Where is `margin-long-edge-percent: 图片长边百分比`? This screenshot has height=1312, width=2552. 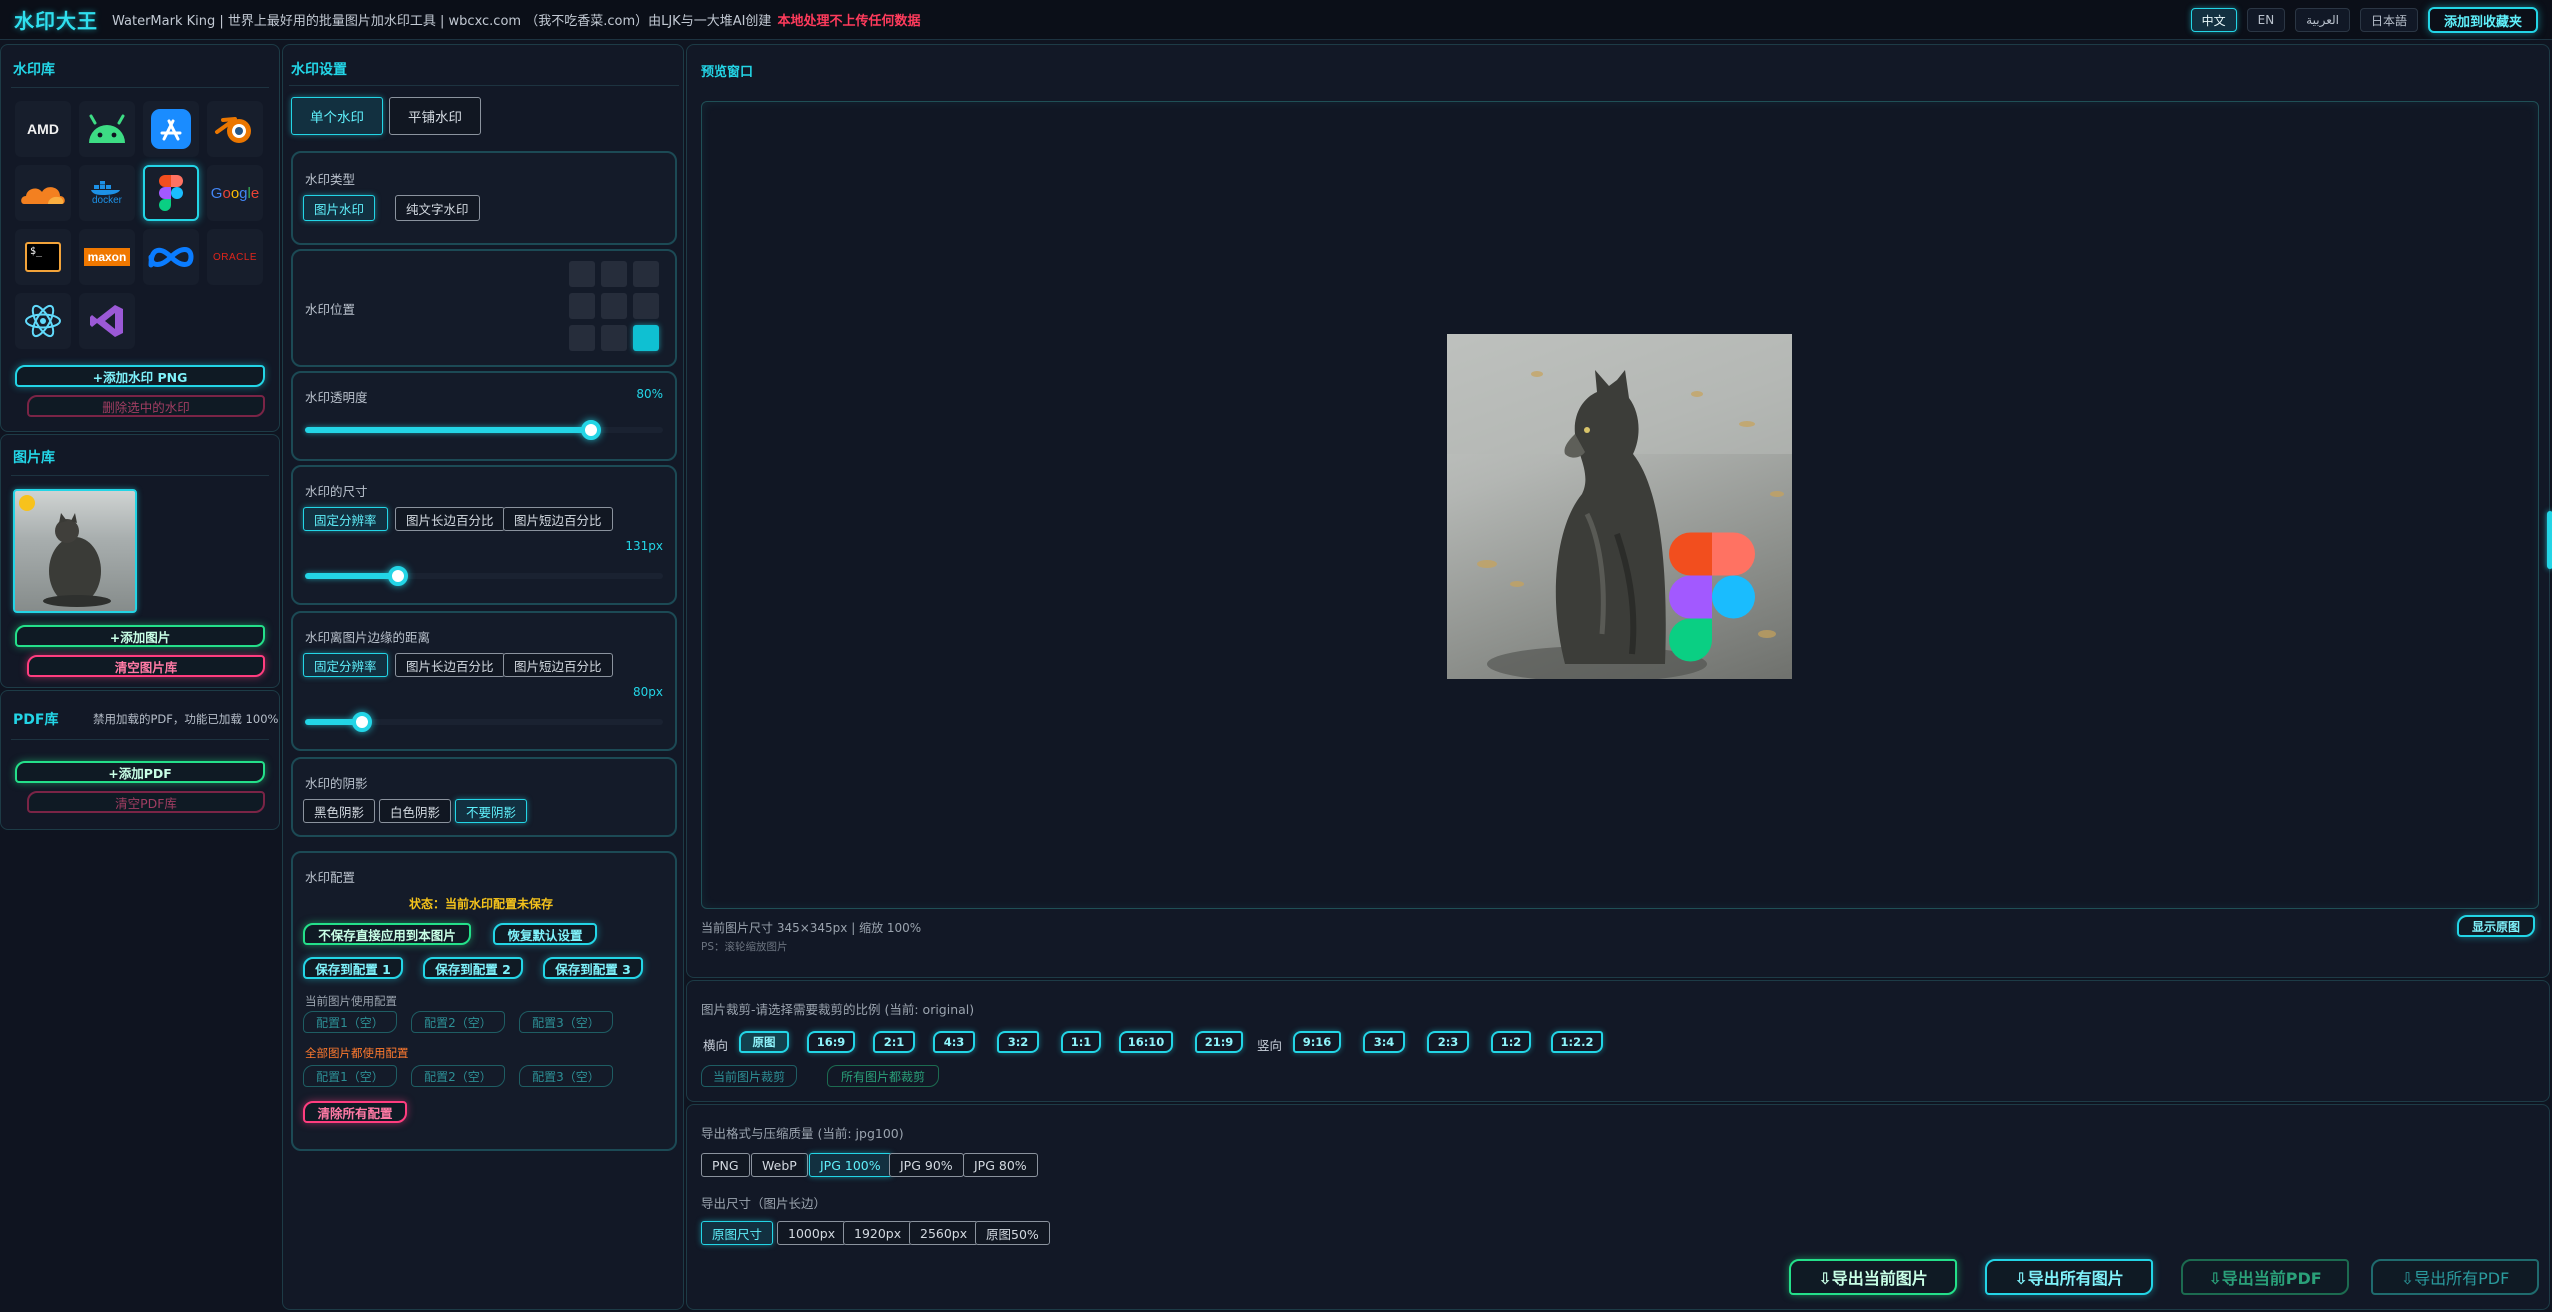 margin-long-edge-percent: 图片长边百分比 is located at coordinates (450, 665).